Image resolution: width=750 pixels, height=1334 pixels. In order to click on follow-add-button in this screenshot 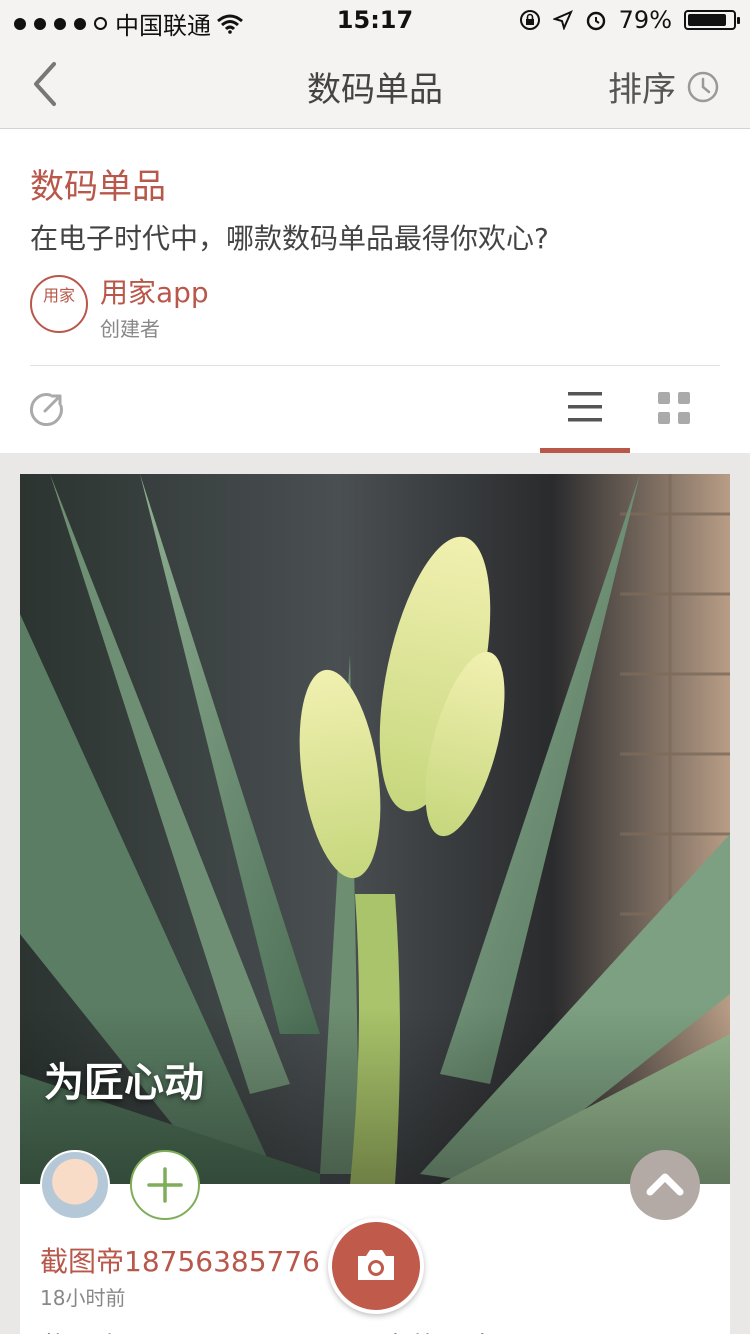, I will do `click(165, 1185)`.